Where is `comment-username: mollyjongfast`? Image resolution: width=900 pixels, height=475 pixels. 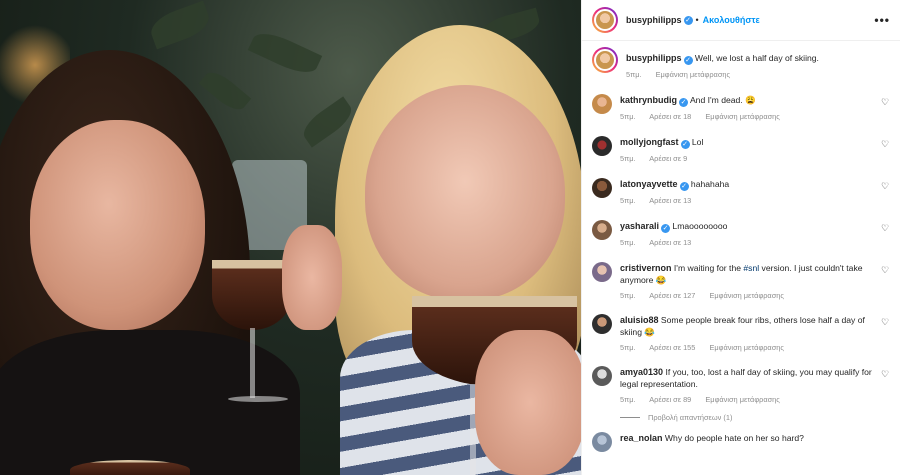 comment-username: mollyjongfast is located at coordinates (649, 142).